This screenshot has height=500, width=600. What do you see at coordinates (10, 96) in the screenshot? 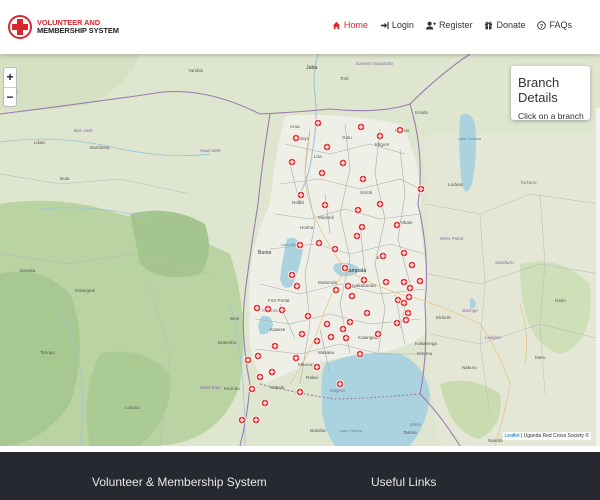
I see `zoom-out-button: −` at bounding box center [10, 96].